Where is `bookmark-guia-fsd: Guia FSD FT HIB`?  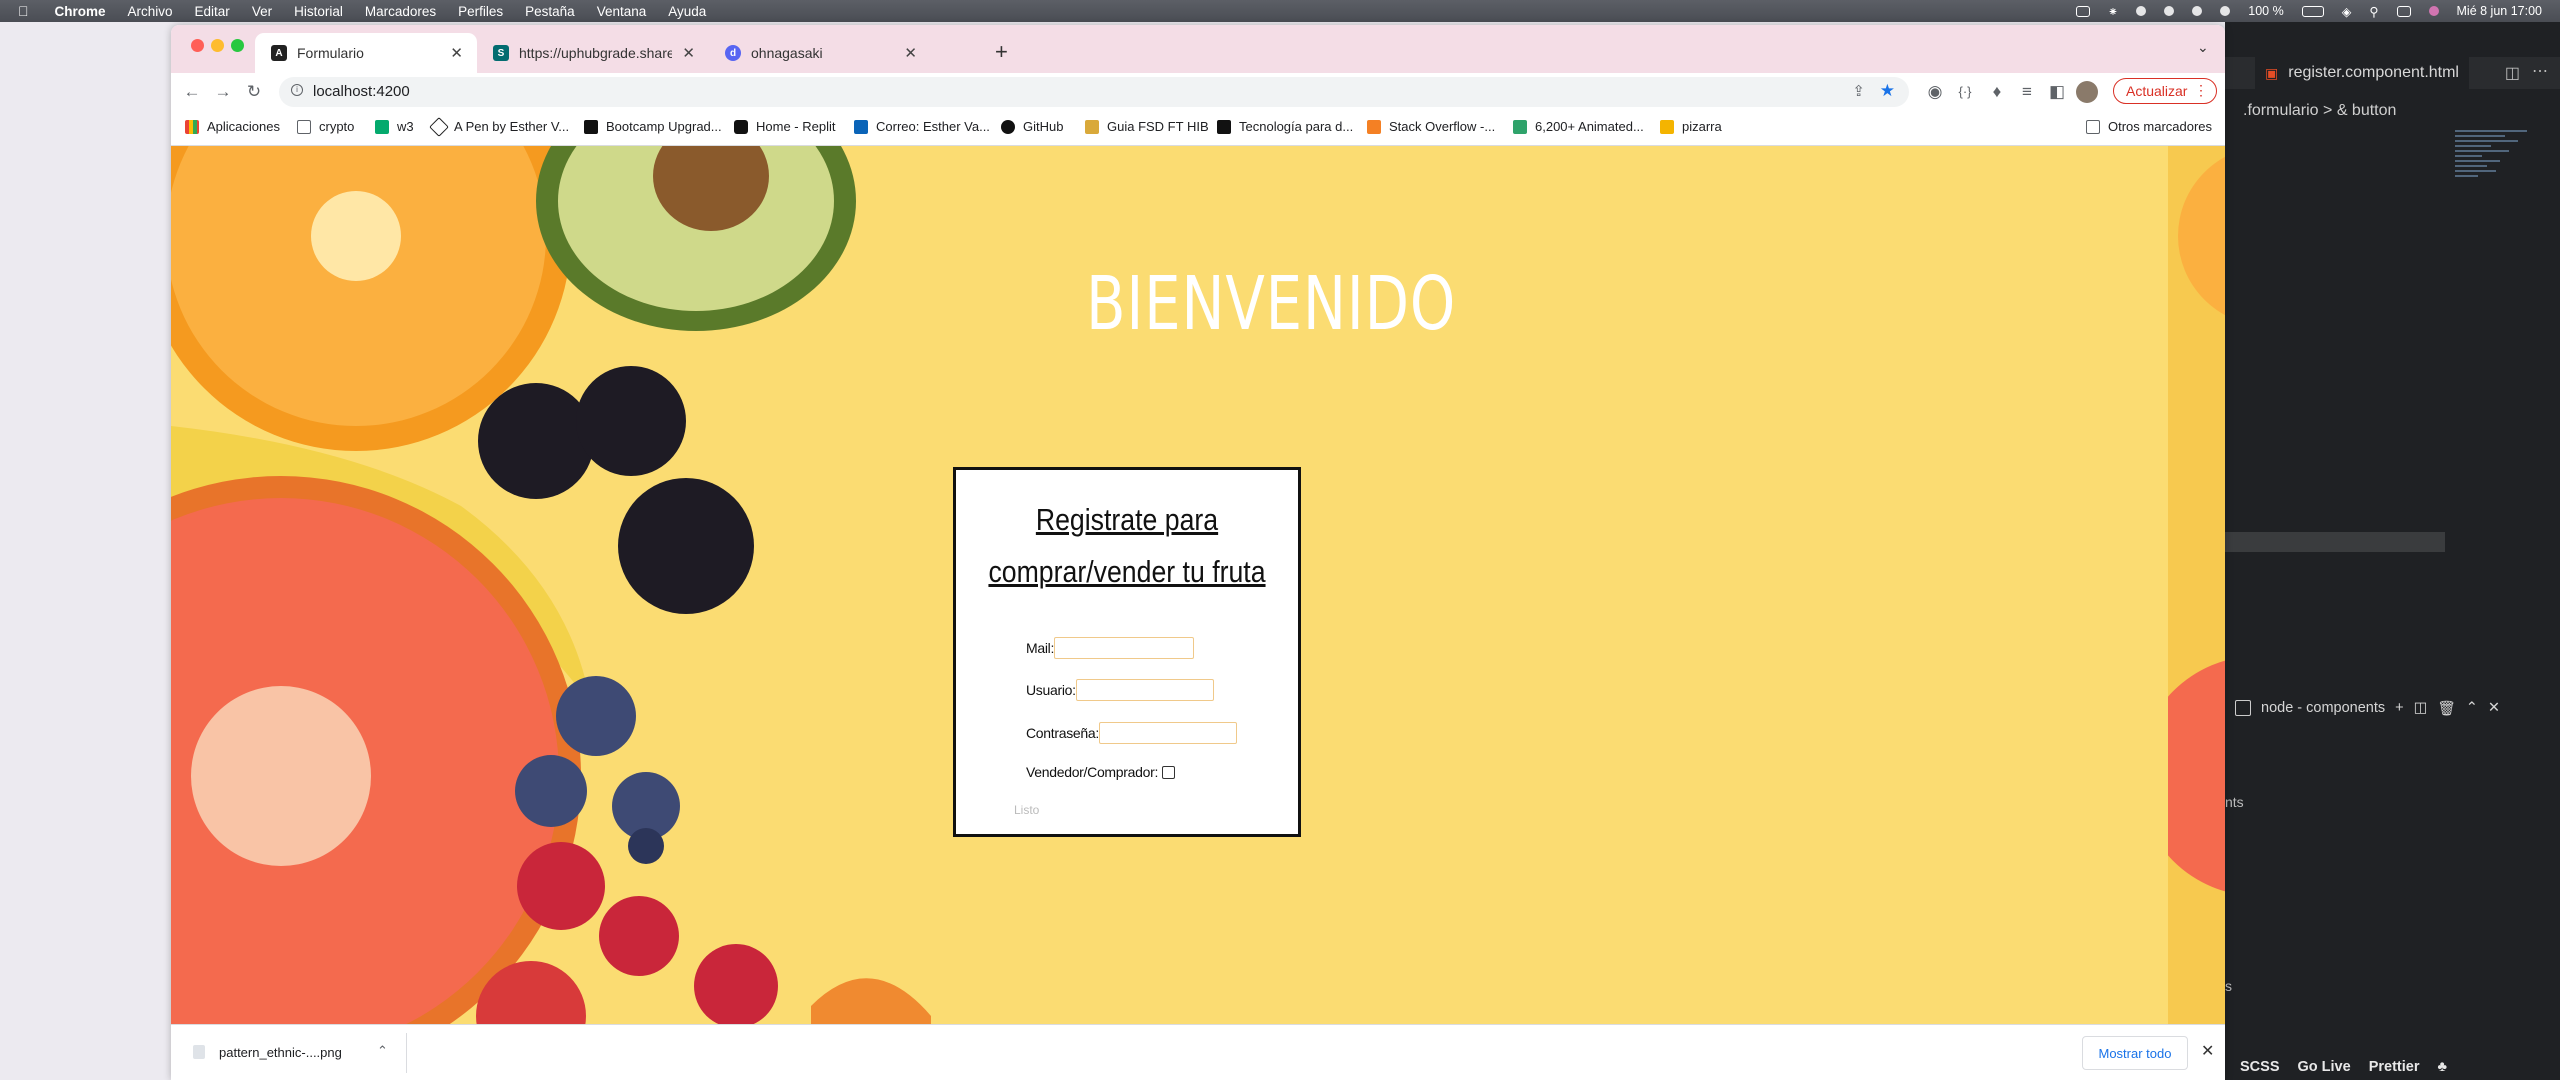 bookmark-guia-fsd: Guia FSD FT HIB is located at coordinates (1147, 126).